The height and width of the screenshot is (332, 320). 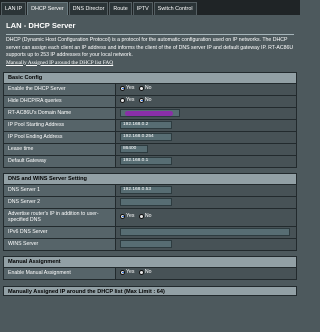 What do you see at coordinates (127, 216) in the screenshot?
I see `advertise-yes-radio: Yes` at bounding box center [127, 216].